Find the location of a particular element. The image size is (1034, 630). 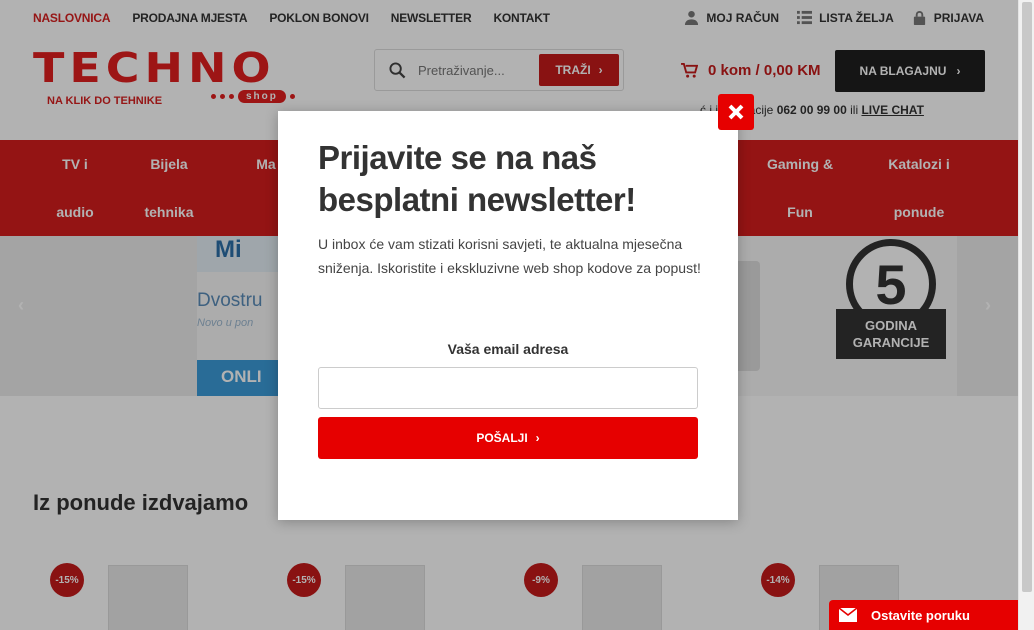

leave-message-widget: Ostavite poruku is located at coordinates (926, 615).